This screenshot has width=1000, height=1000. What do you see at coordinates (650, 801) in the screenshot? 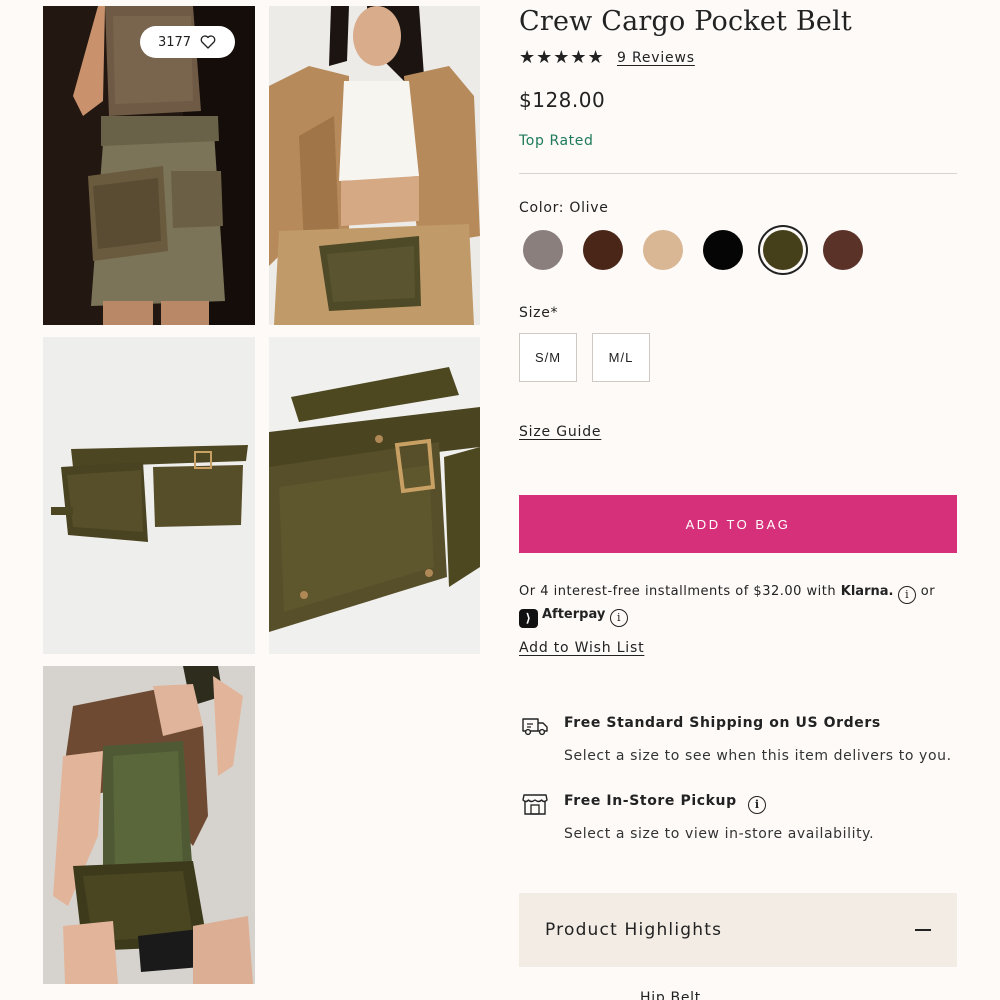
I see `store-pickup-title-text: Free In-Store Pickup` at bounding box center [650, 801].